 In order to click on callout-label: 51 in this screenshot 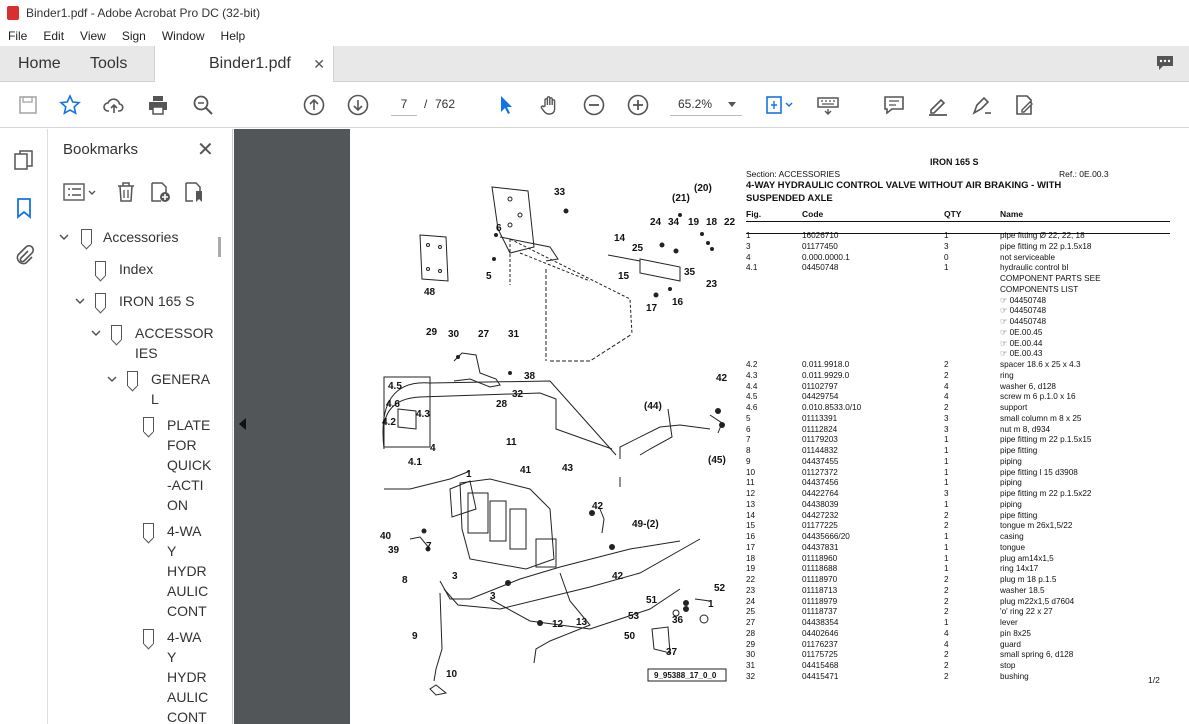, I will do `click(652, 600)`.